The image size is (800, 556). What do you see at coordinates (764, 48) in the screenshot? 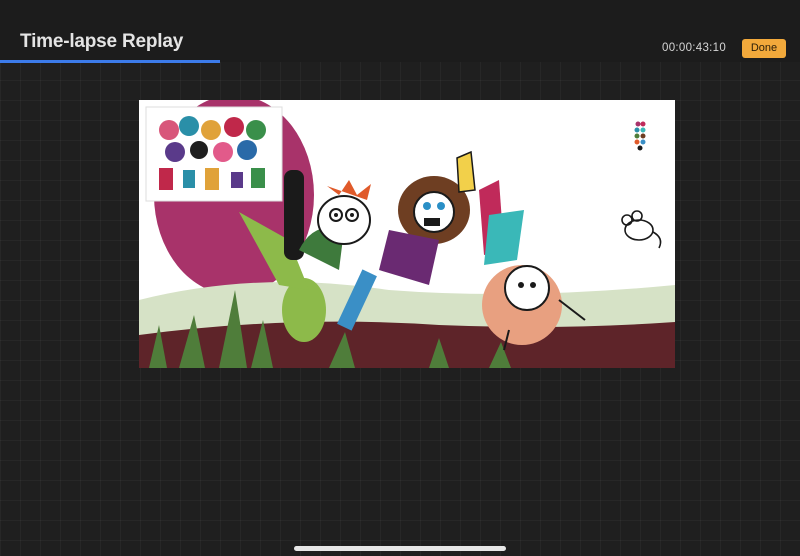
I see `done-button: Done` at bounding box center [764, 48].